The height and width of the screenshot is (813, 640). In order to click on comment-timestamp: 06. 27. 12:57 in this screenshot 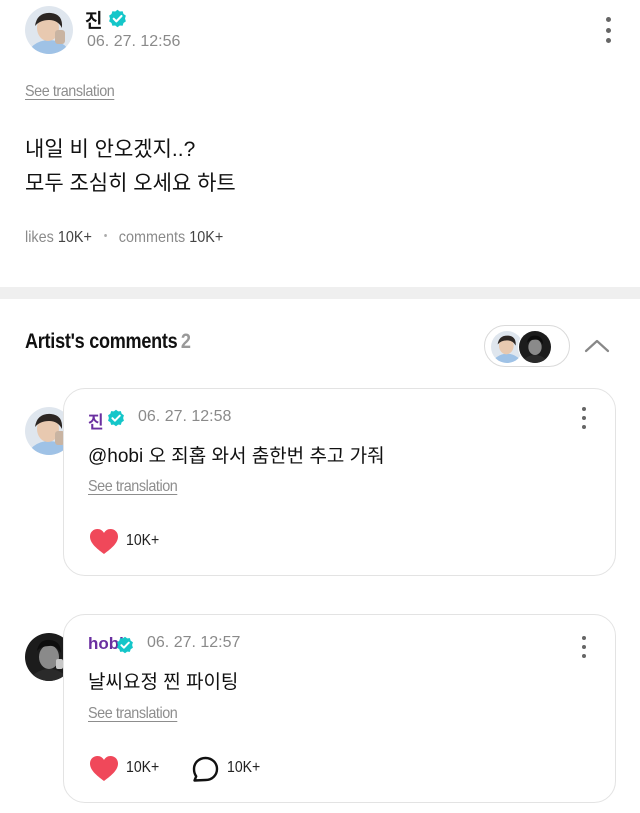, I will do `click(194, 642)`.